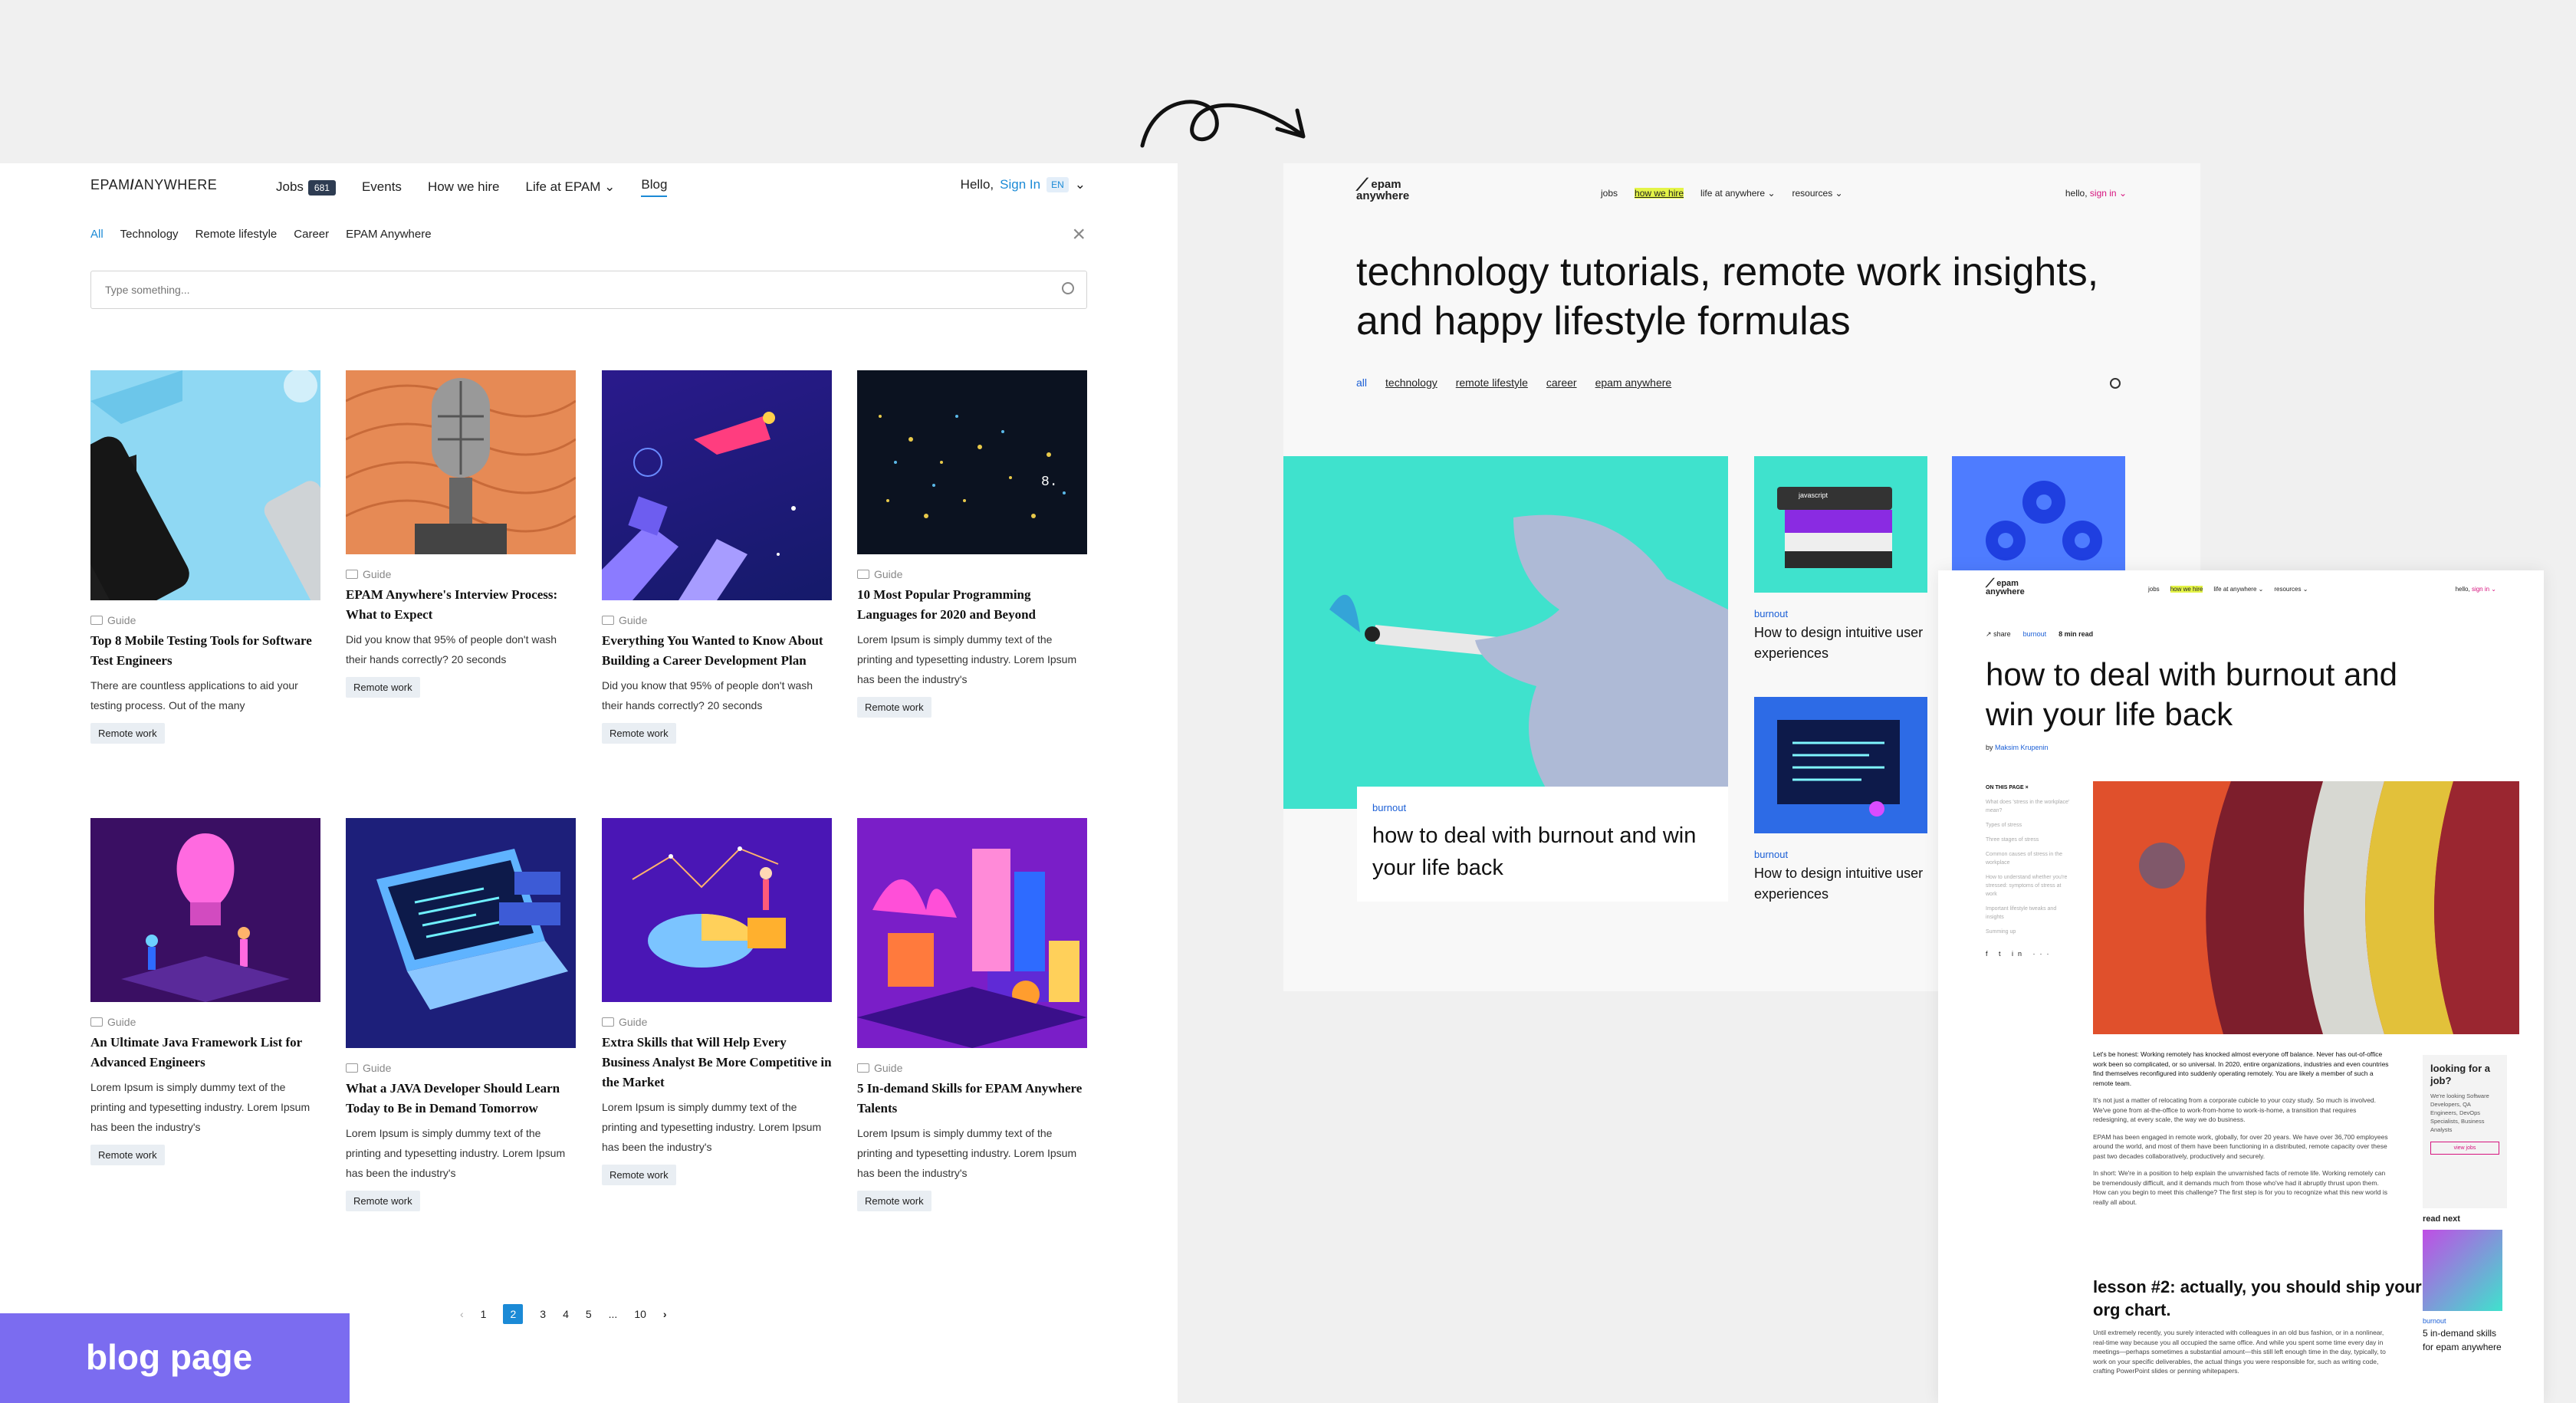  What do you see at coordinates (237, 235) in the screenshot?
I see `filter-remote-lifestyle: Remote lifestyle` at bounding box center [237, 235].